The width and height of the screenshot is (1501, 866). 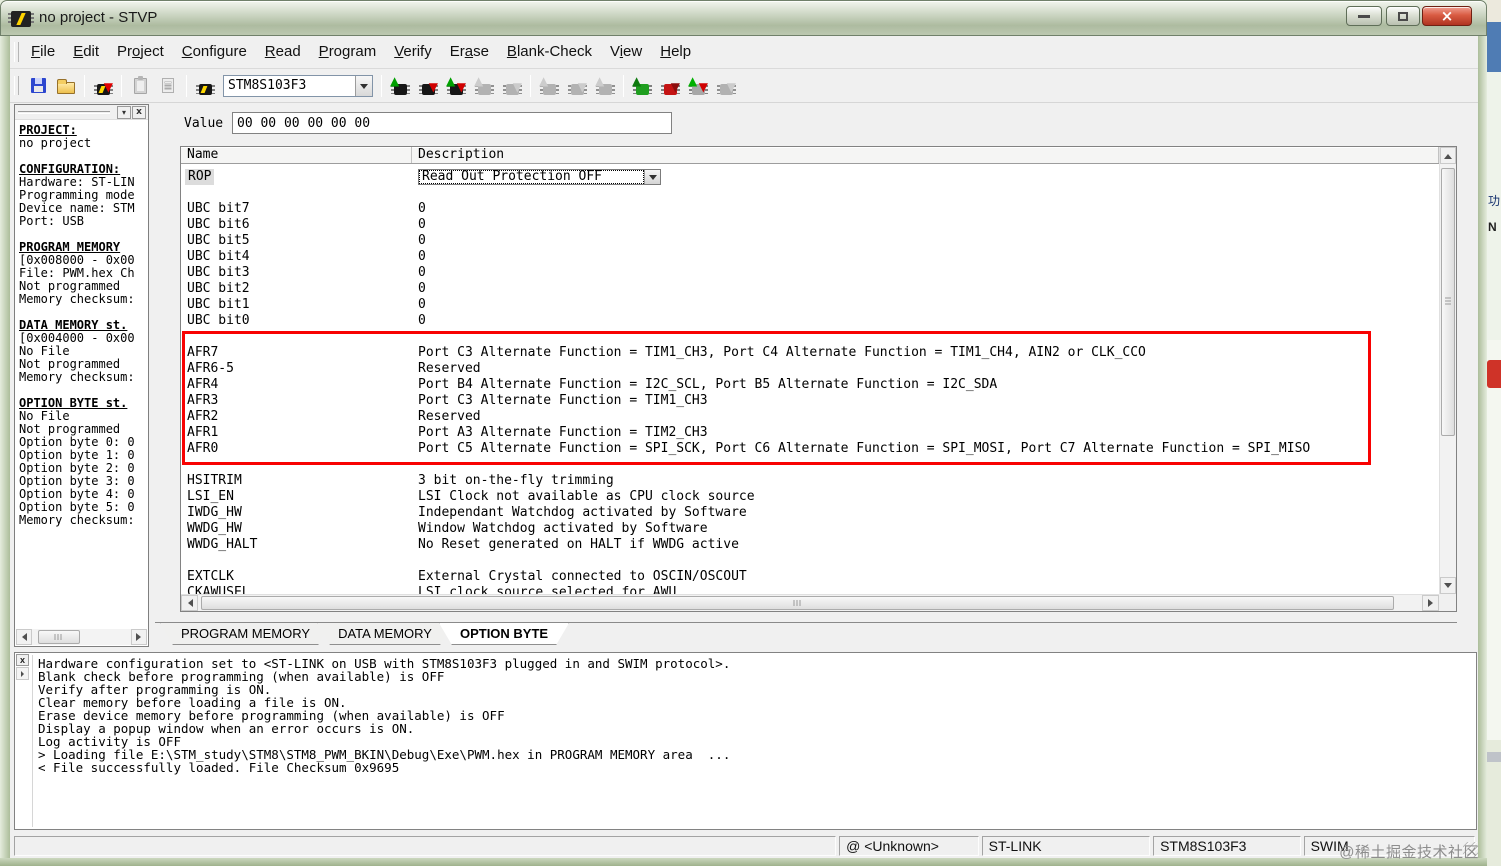 I want to click on program-device-button: ▼, so click(x=103, y=86).